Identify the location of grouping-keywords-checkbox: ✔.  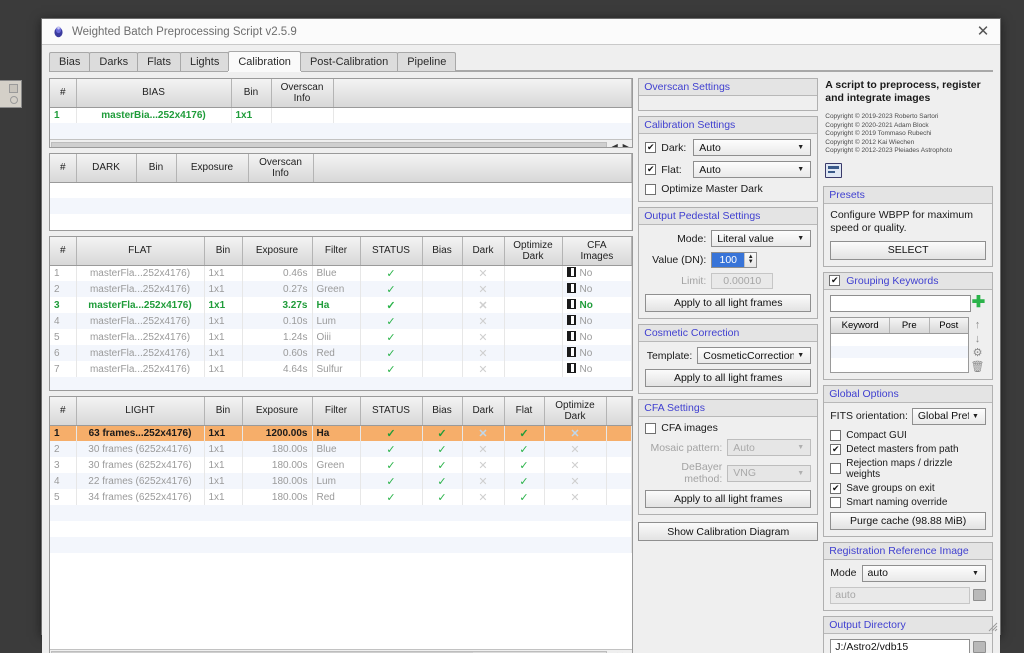
(835, 280).